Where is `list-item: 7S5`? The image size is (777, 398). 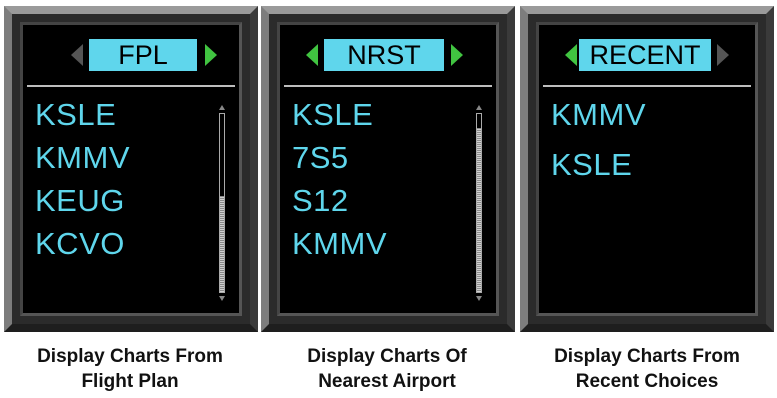
list-item: 7S5 is located at coordinates (339, 163).